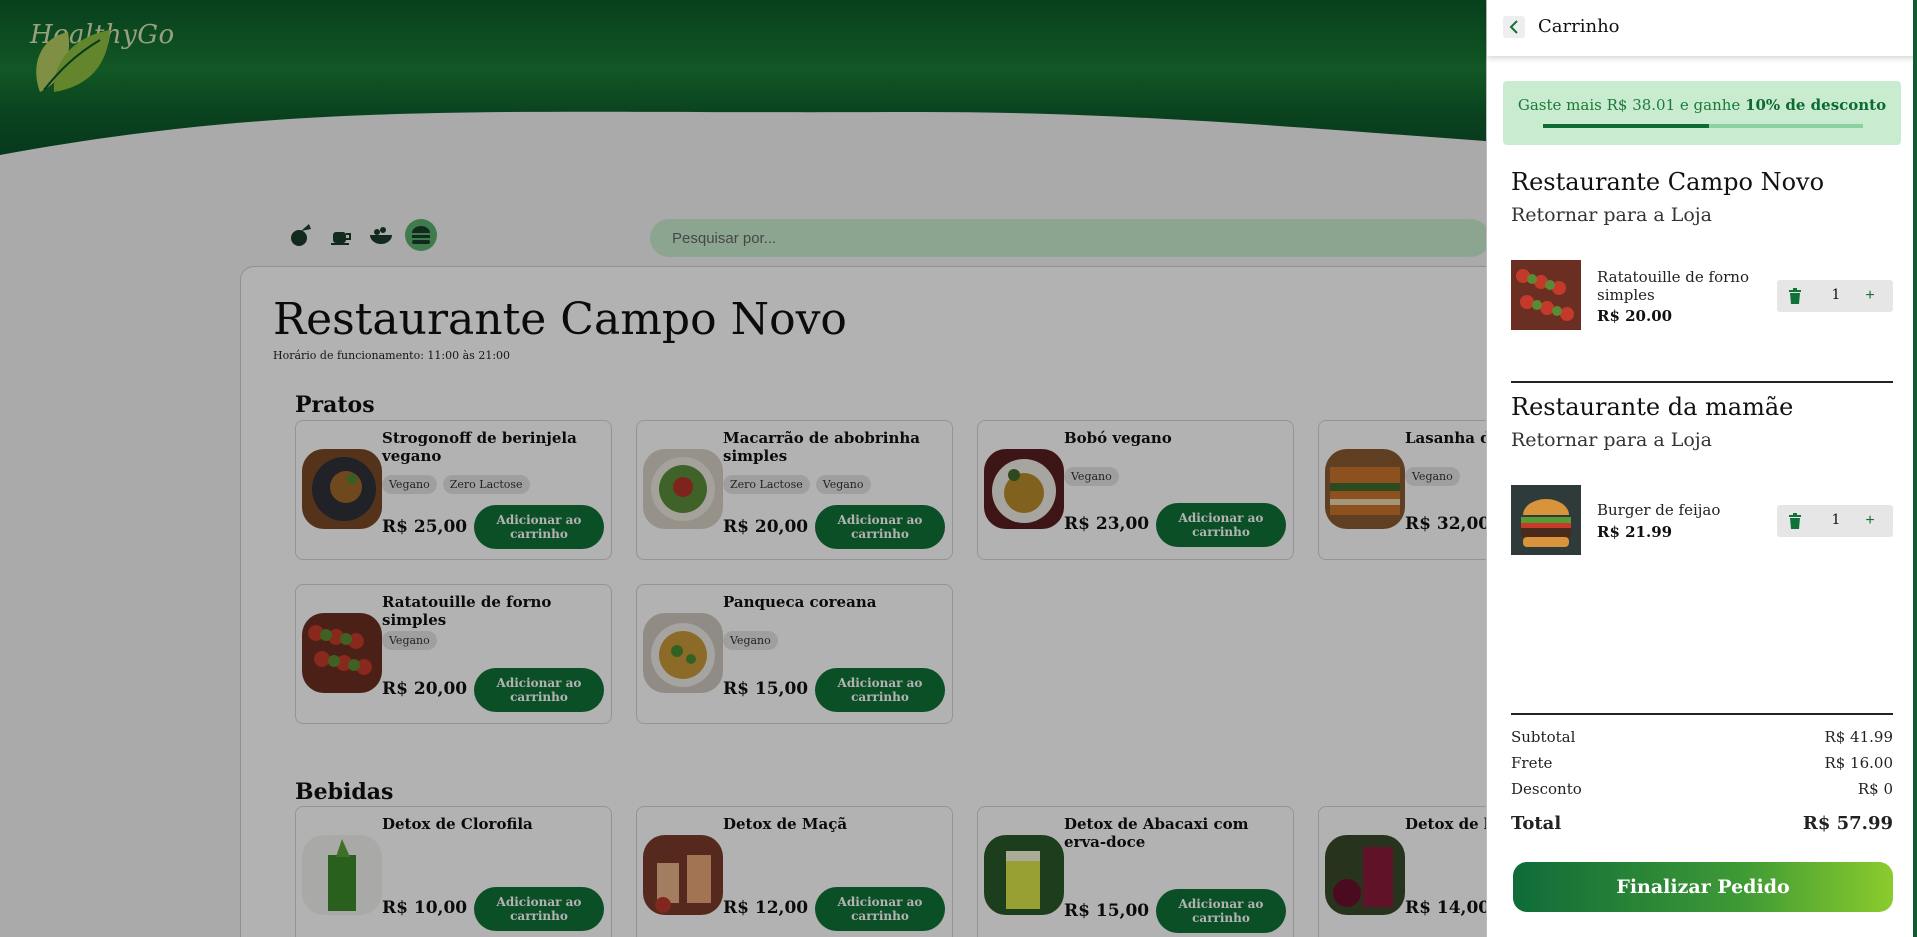 This screenshot has width=1917, height=937. What do you see at coordinates (1631, 105) in the screenshot?
I see `promo-prefix: Gaste mais R$ 38.01 e ganhe` at bounding box center [1631, 105].